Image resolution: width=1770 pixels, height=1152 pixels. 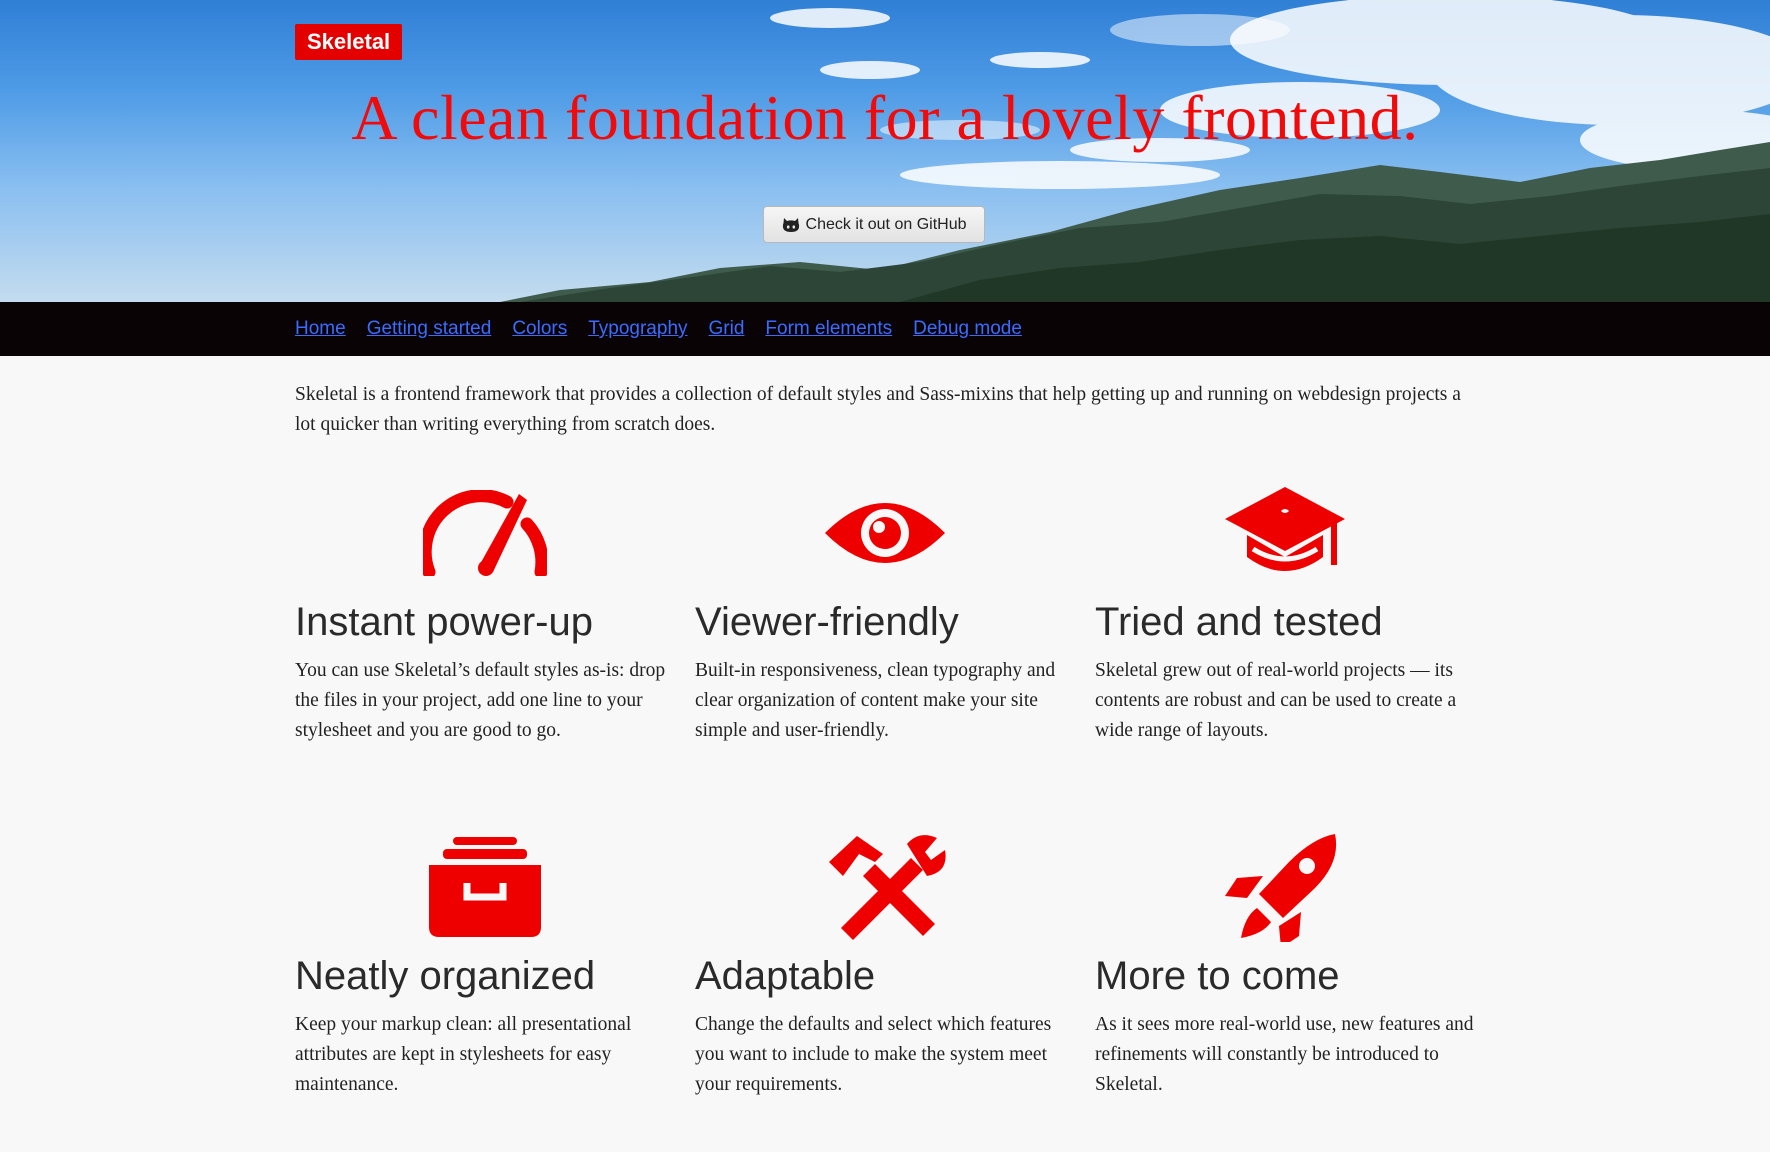 What do you see at coordinates (827, 622) in the screenshot?
I see `feature-title: Viewer-friendly` at bounding box center [827, 622].